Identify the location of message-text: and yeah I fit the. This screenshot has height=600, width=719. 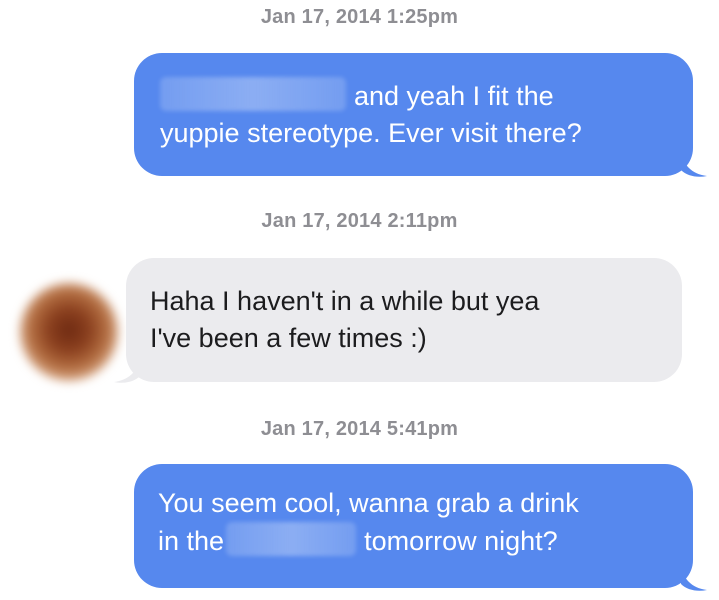
(454, 96).